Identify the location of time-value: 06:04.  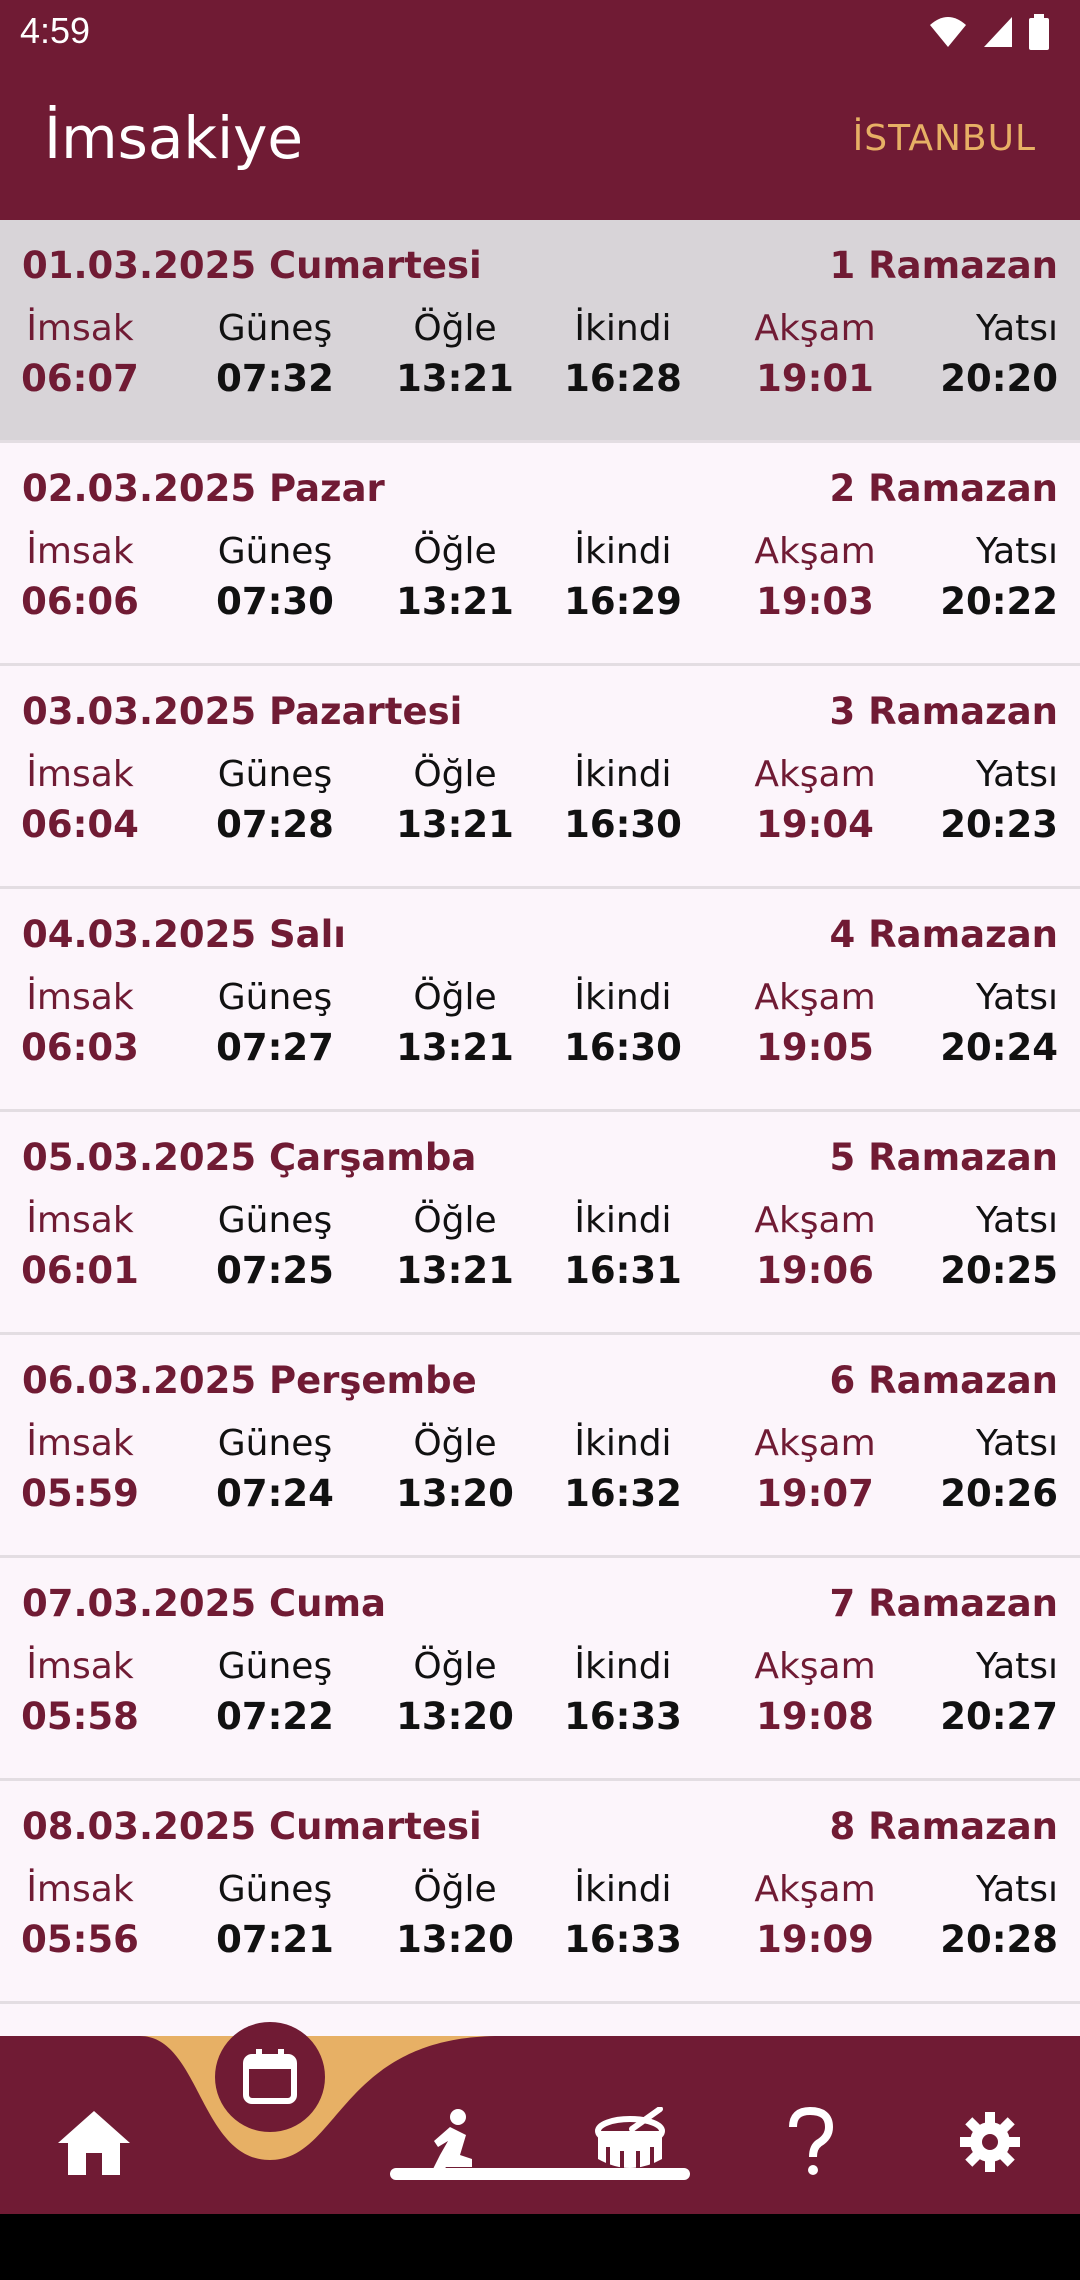
(80, 824).